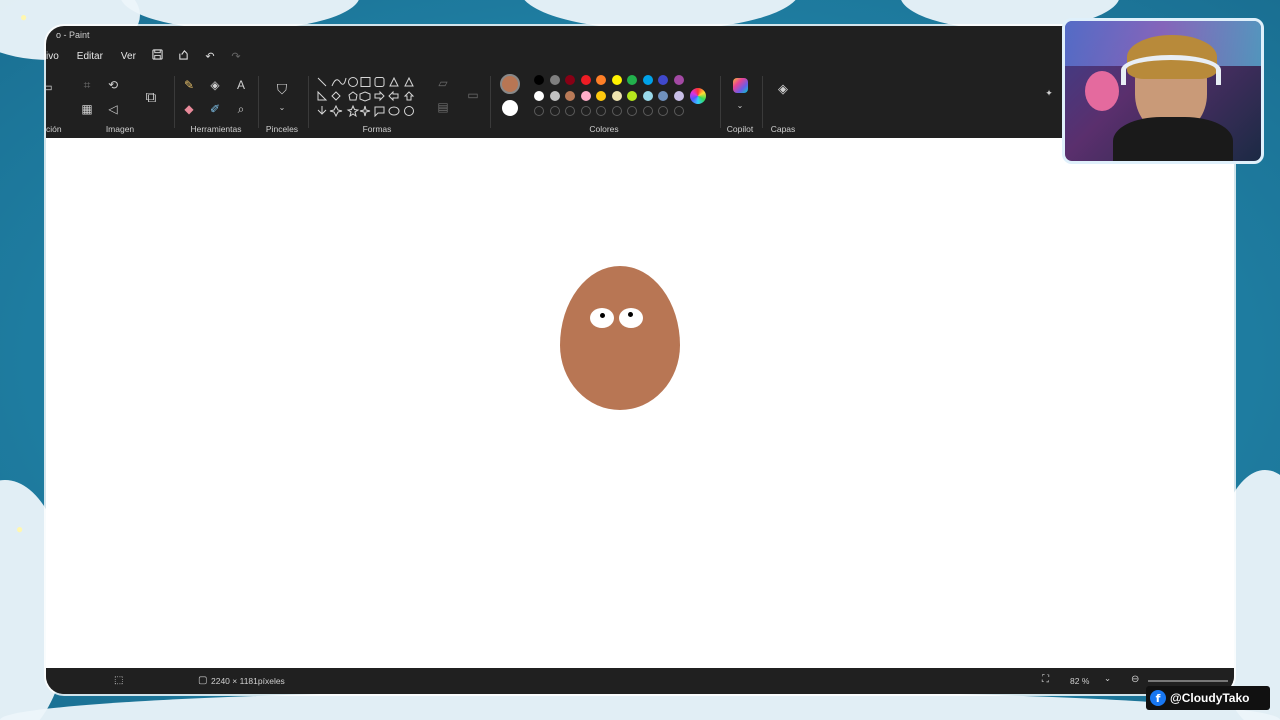 This screenshot has height=720, width=1280. Describe the element at coordinates (1188, 681) in the screenshot. I see `zoom-slider` at that location.